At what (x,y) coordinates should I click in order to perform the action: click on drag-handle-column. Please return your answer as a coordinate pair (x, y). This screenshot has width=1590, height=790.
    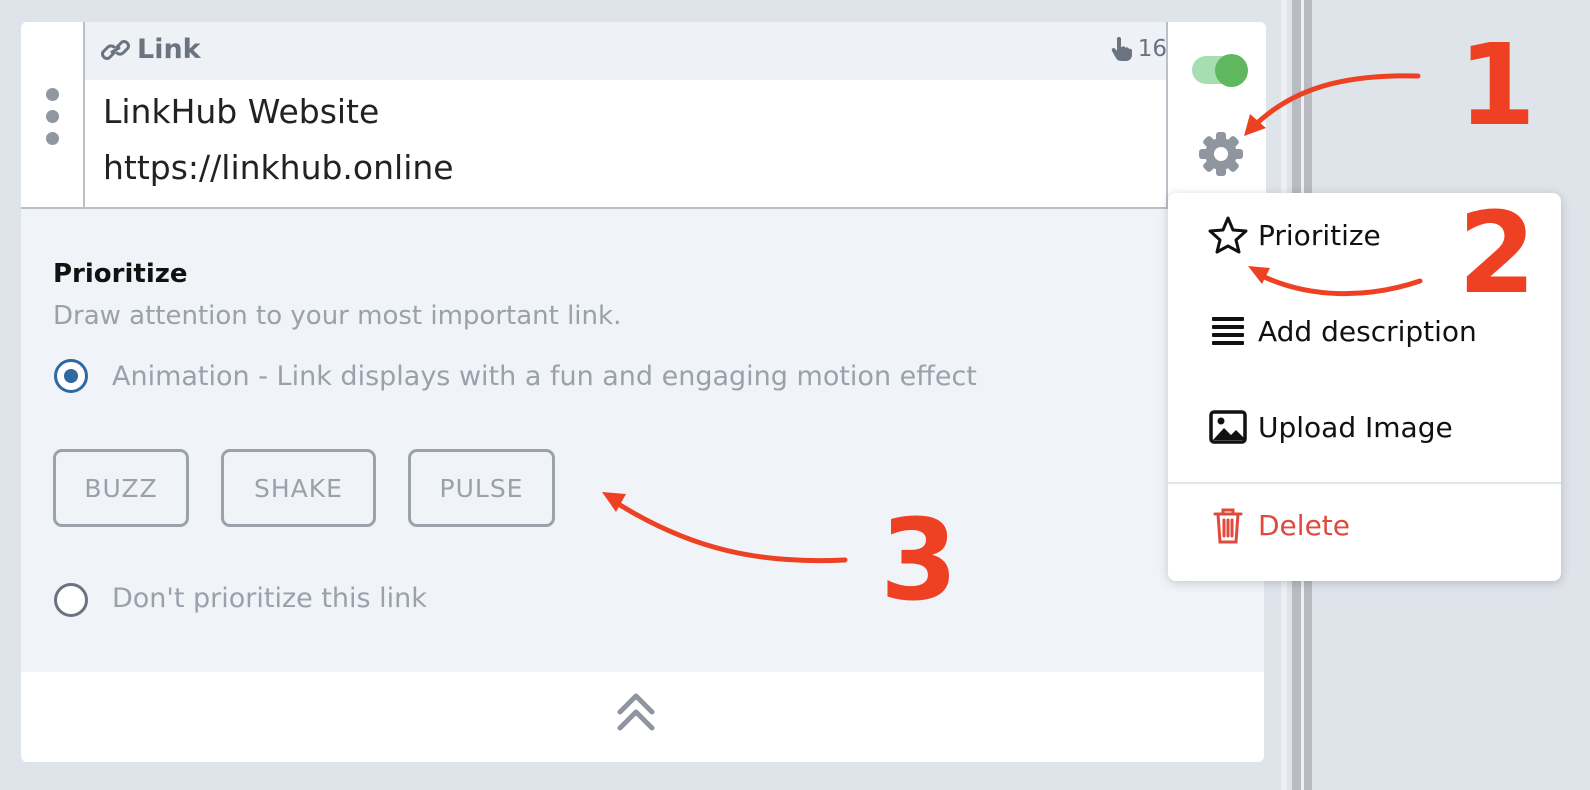
    Looking at the image, I should click on (53, 115).